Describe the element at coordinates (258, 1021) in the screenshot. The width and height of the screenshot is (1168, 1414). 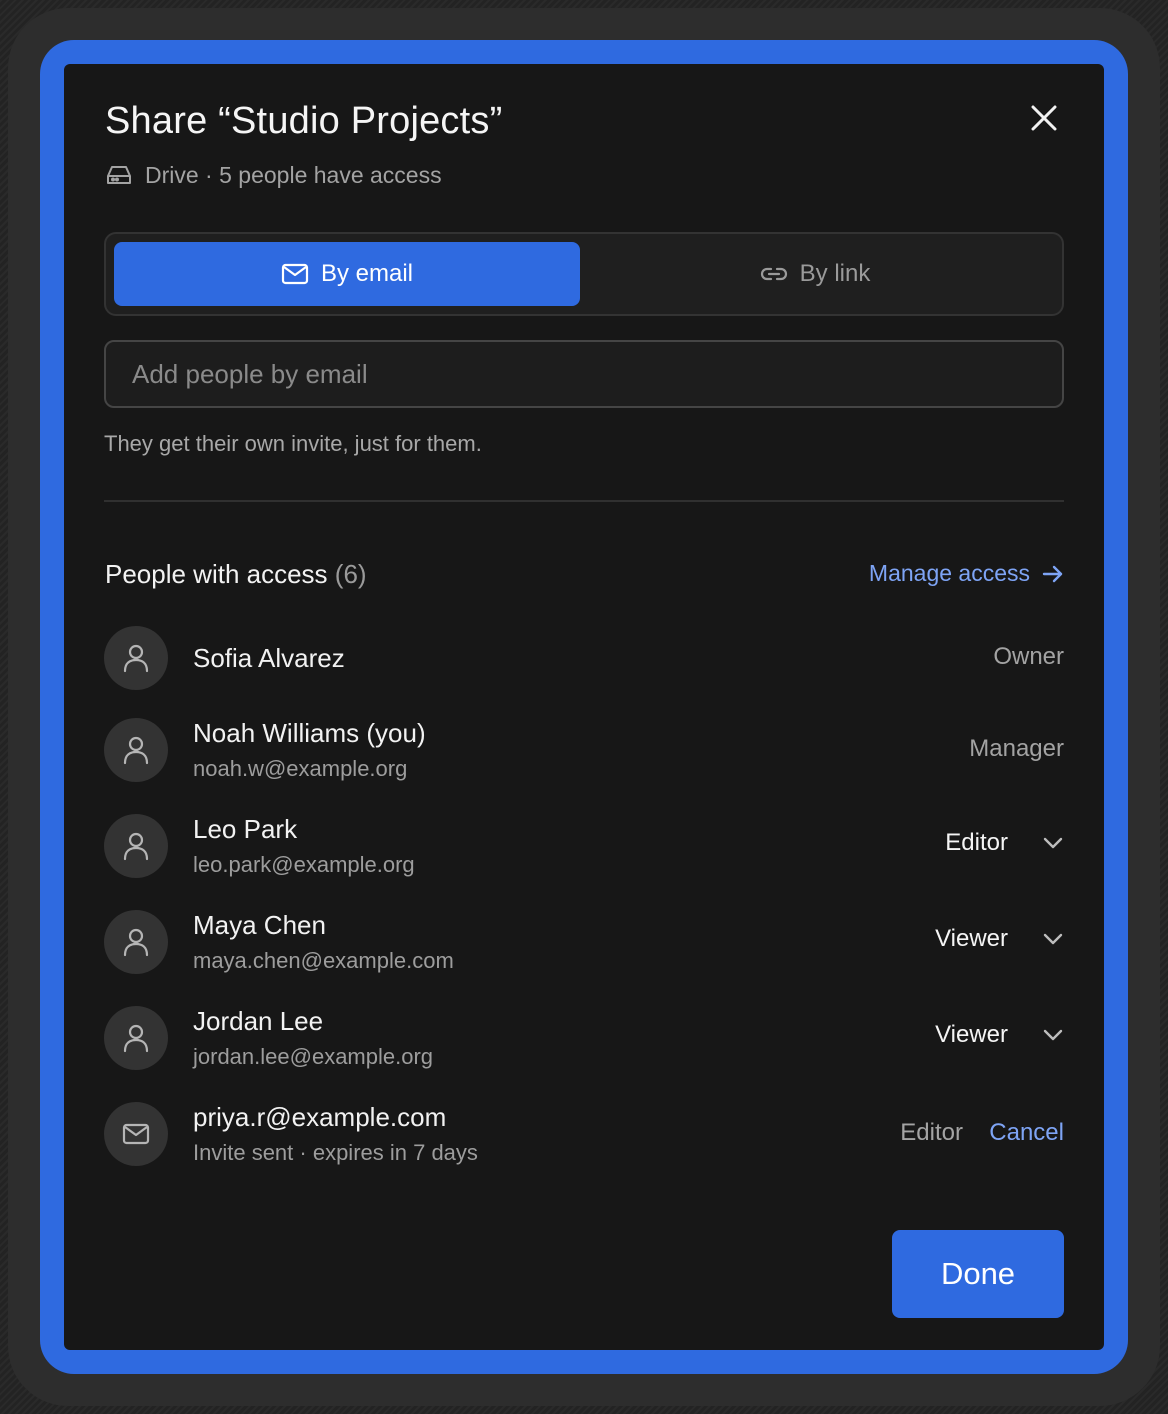
I see `person-name: Jordan Lee` at that location.